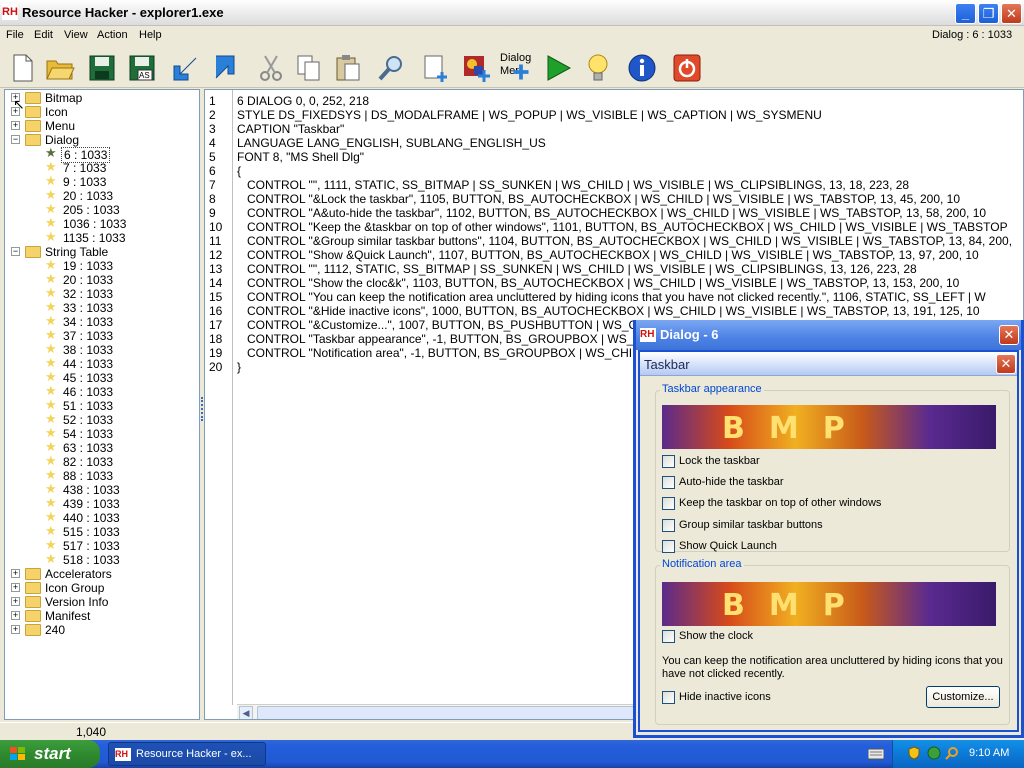 This screenshot has width=1024, height=768. What do you see at coordinates (115, 280) in the screenshot?
I see `tree-leaf-string-1: ★ 20 : 1033` at bounding box center [115, 280].